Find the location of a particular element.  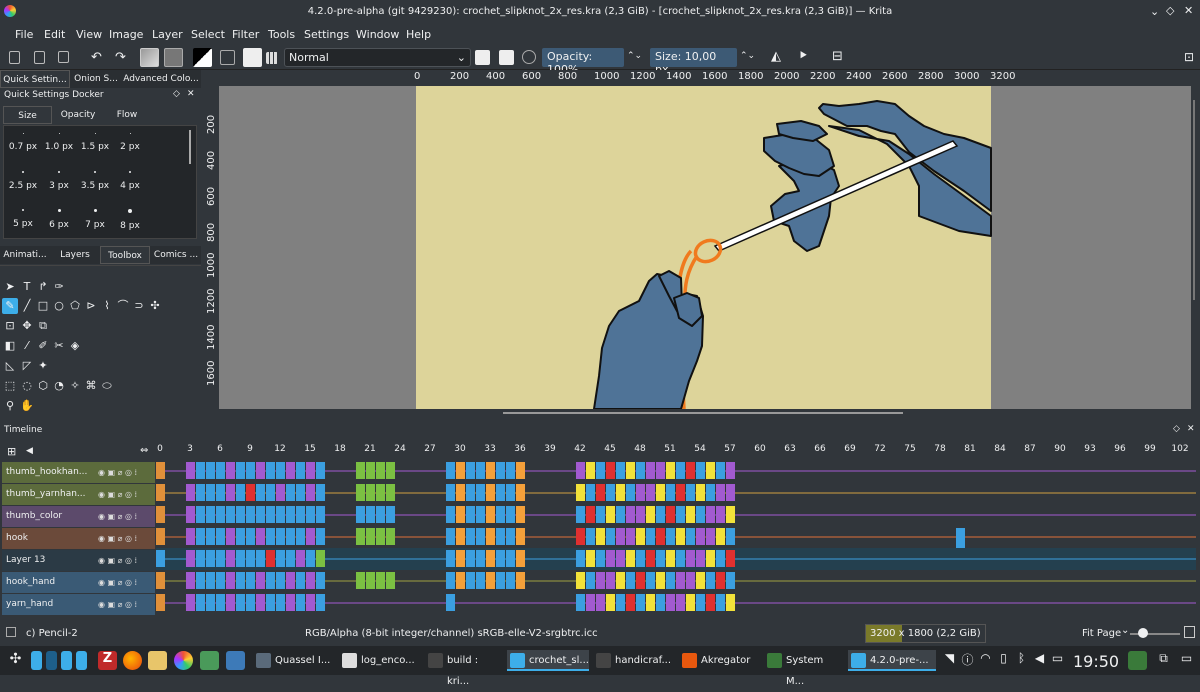

rectangle-tool-icon: □ is located at coordinates (43, 306).